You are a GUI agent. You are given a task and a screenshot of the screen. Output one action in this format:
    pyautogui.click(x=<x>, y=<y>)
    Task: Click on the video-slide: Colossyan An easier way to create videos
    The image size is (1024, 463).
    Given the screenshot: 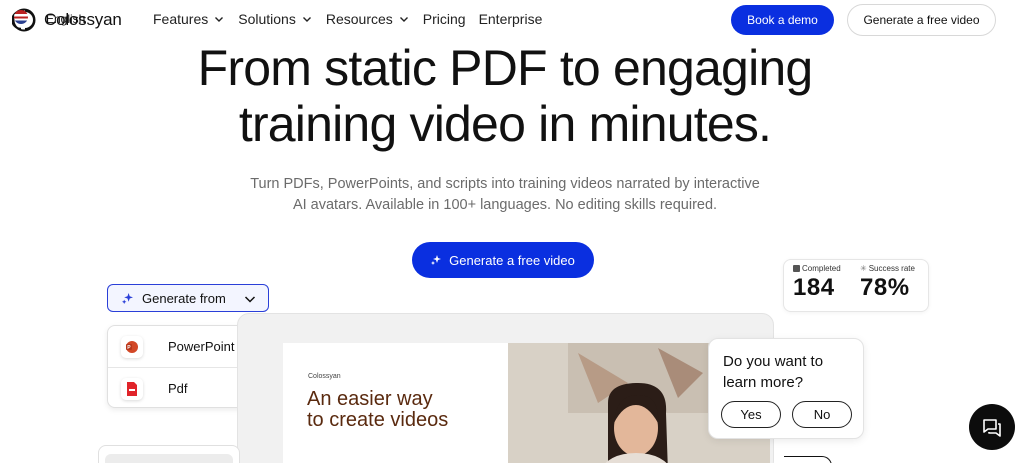 What is the action you would take?
    pyautogui.click(x=396, y=403)
    